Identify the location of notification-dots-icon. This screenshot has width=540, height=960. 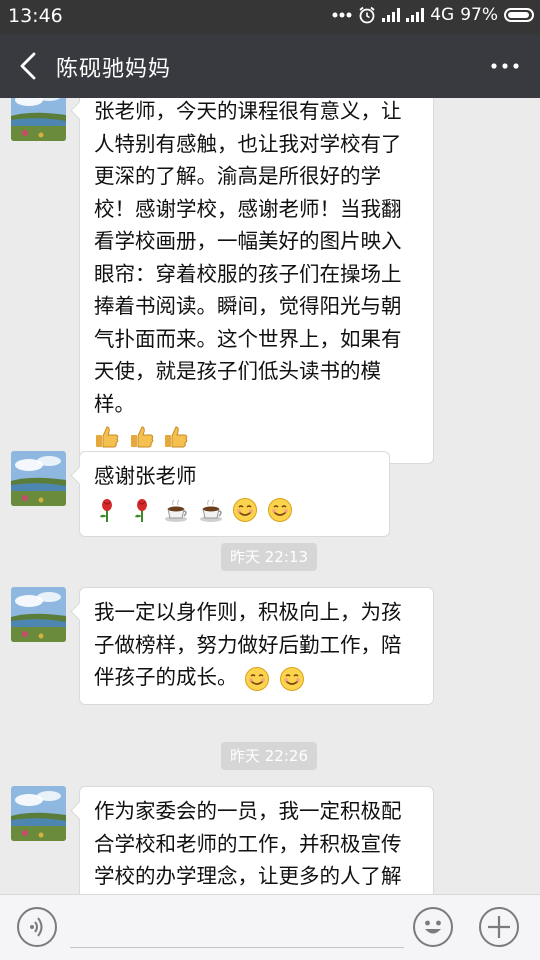
(342, 15).